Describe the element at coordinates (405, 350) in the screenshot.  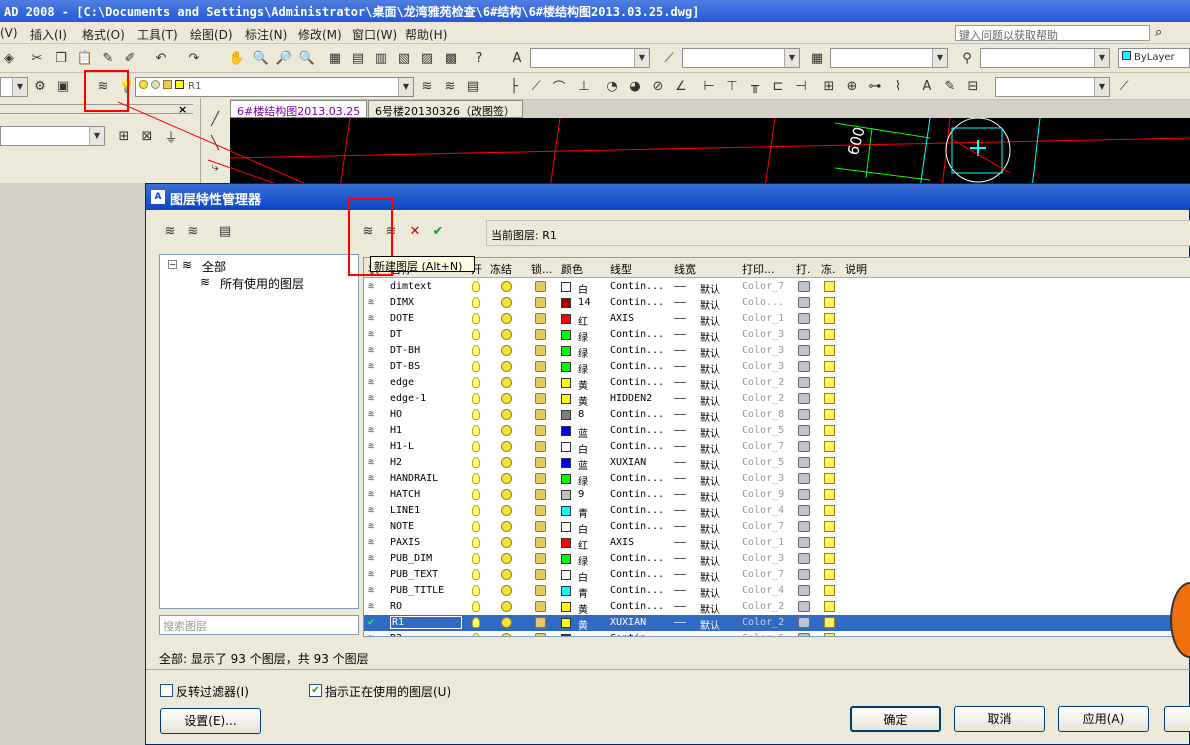
I see `layer-name: DT-BH` at that location.